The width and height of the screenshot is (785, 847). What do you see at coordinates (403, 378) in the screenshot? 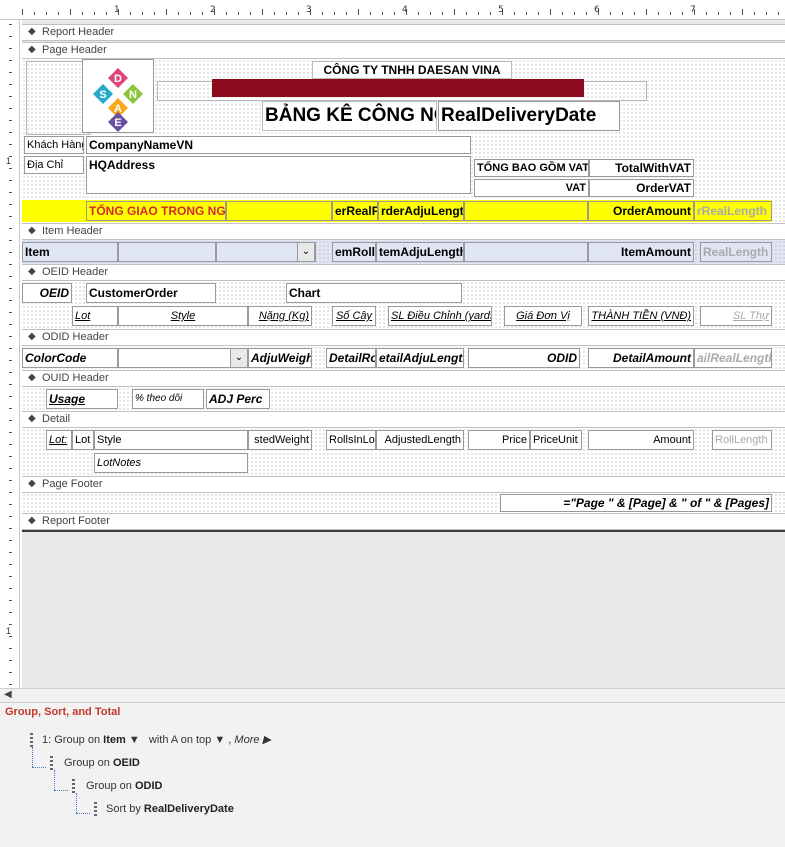
I see `band-ouid-header: ◆ OUID Header` at bounding box center [403, 378].